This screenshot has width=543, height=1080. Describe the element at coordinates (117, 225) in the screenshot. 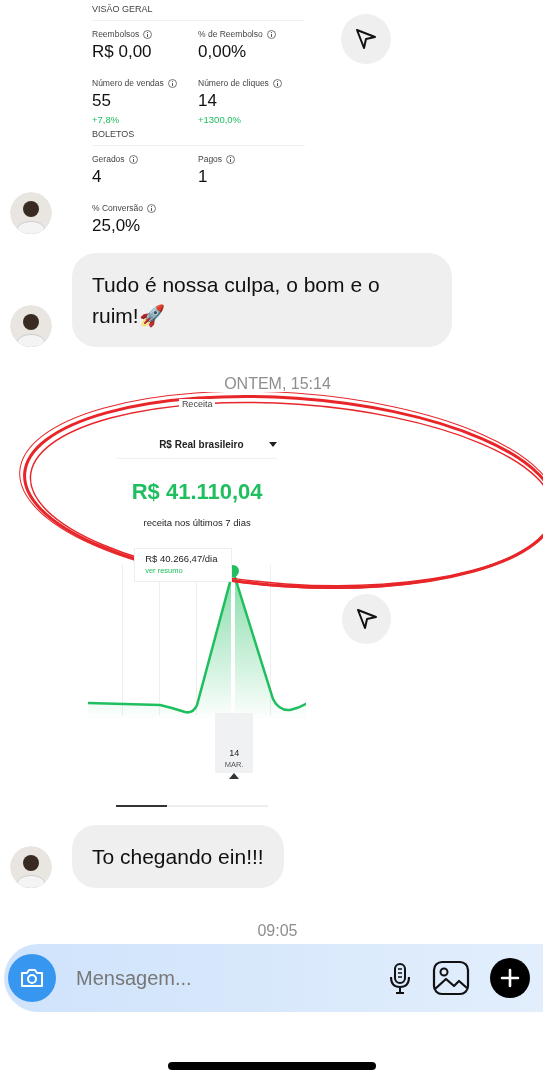

I see `metric-value: 25,0%` at that location.